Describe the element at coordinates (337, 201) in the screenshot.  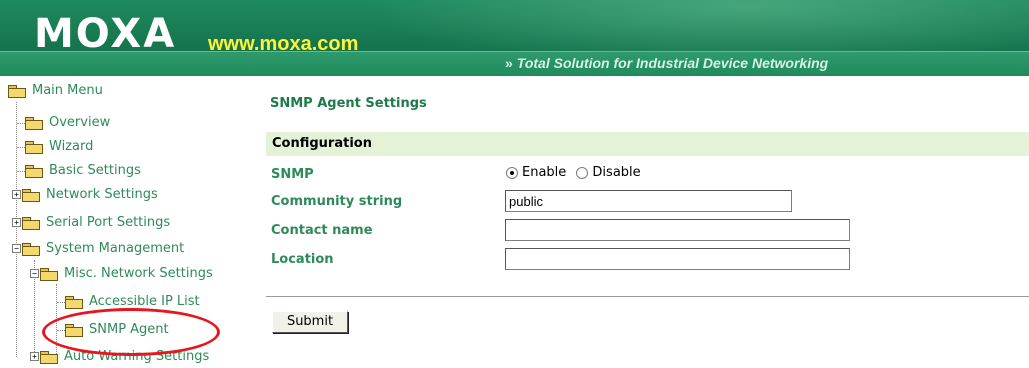
I see `community-string-label: Community string` at that location.